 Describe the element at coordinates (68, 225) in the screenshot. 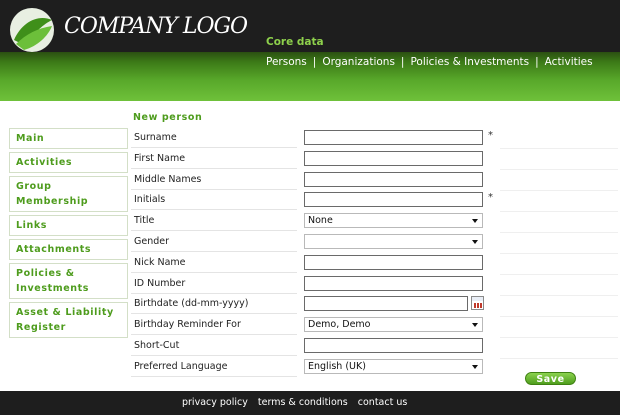

I see `sidebar-item-links: Links` at that location.